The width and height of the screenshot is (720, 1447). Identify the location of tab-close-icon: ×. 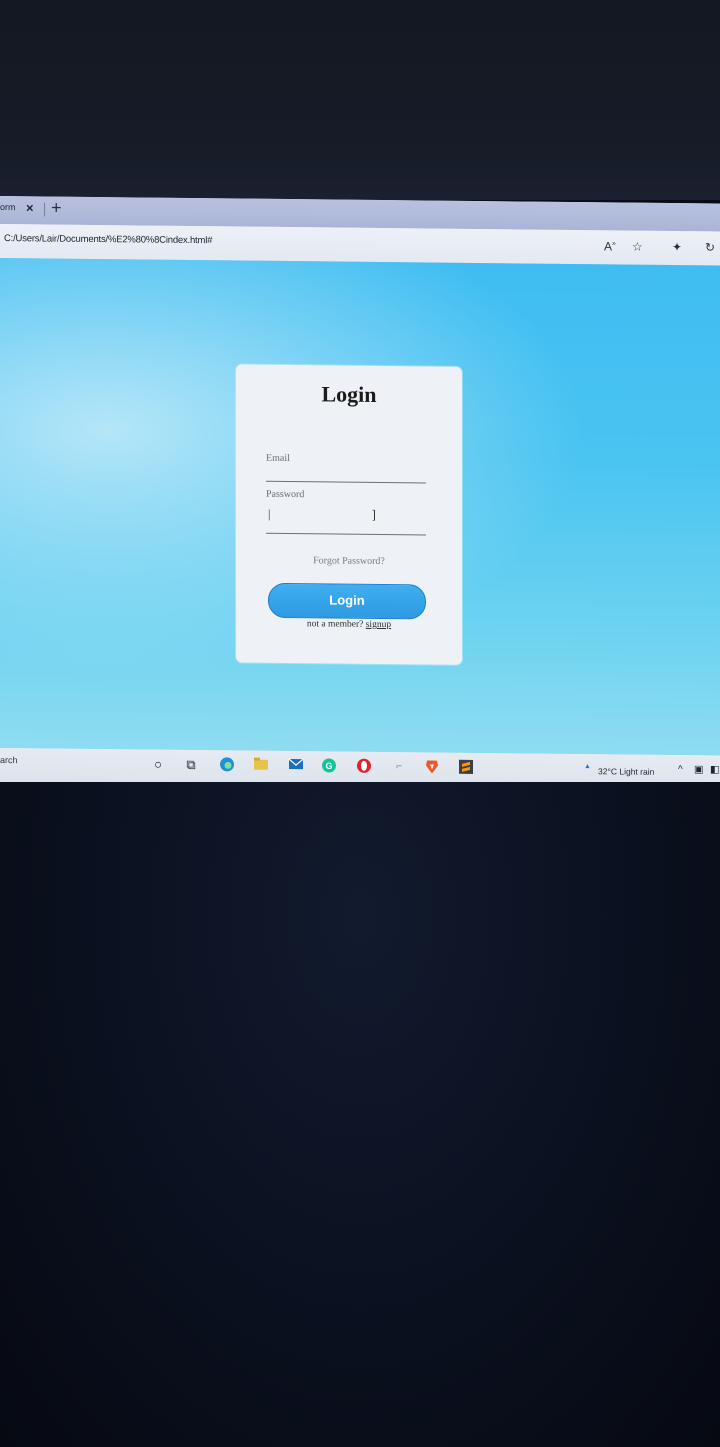
(30, 207).